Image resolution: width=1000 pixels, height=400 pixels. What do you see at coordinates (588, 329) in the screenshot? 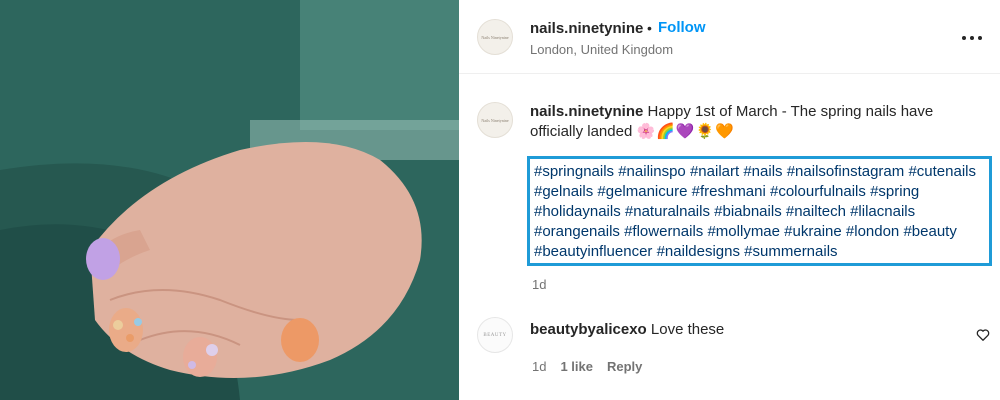
I see `comment-username: beautybyalicexo` at bounding box center [588, 329].